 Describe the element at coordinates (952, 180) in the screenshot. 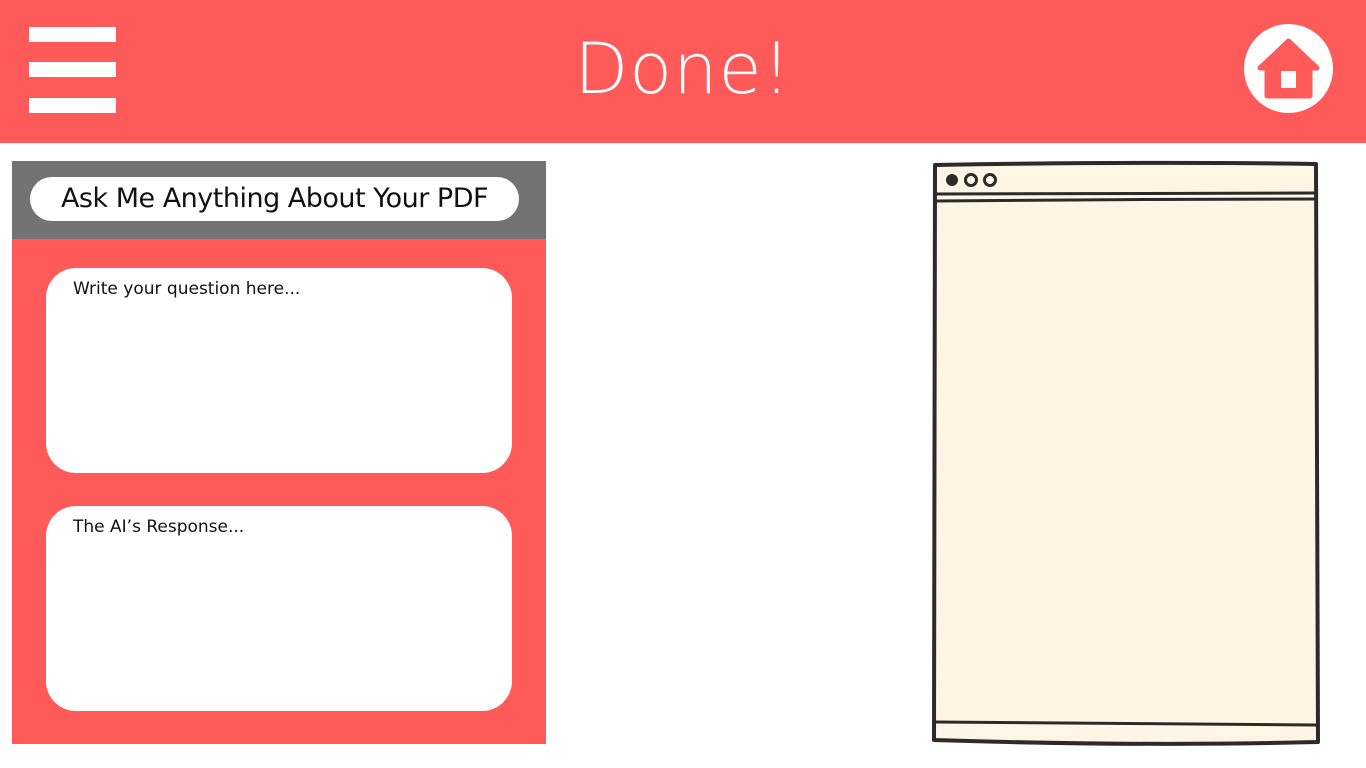

I see `window-dot-icon` at that location.